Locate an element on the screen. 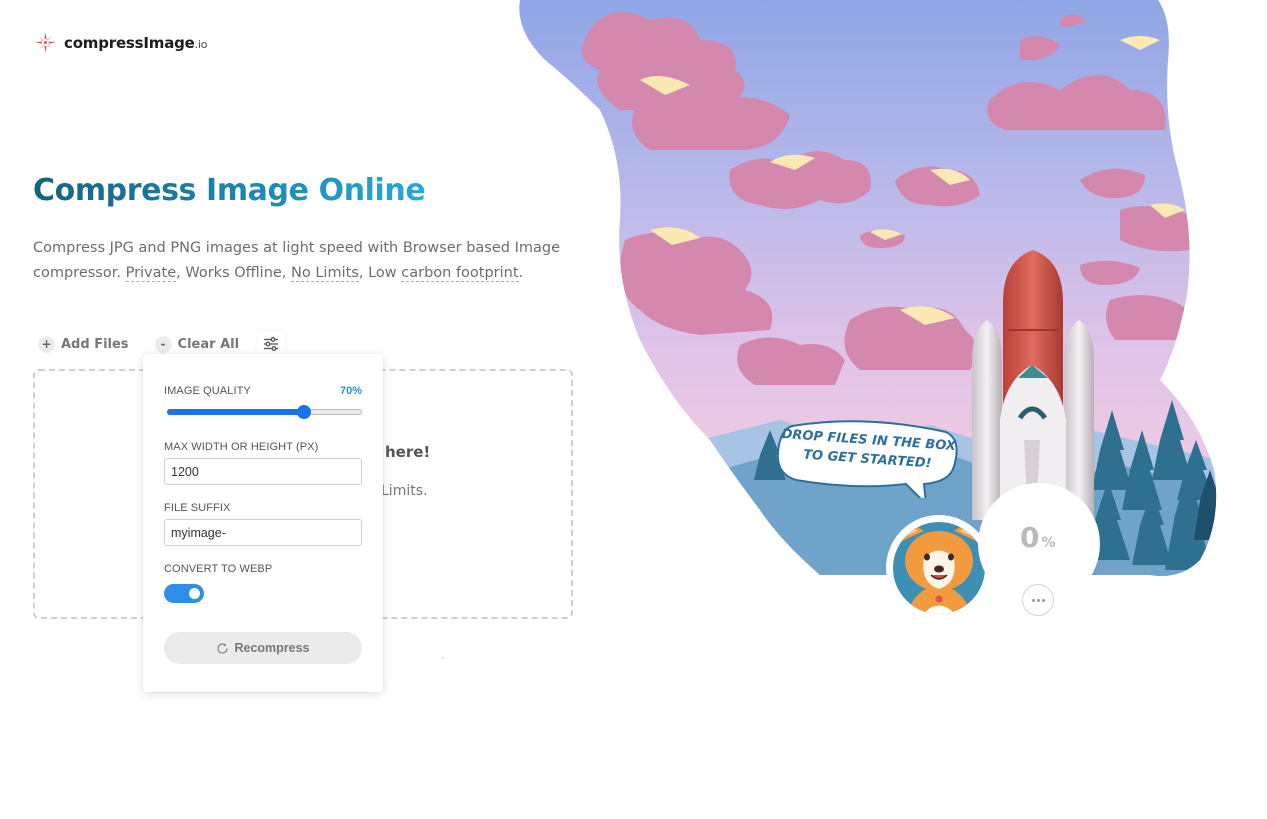  recompress-button: Recompress is located at coordinates (263, 648).